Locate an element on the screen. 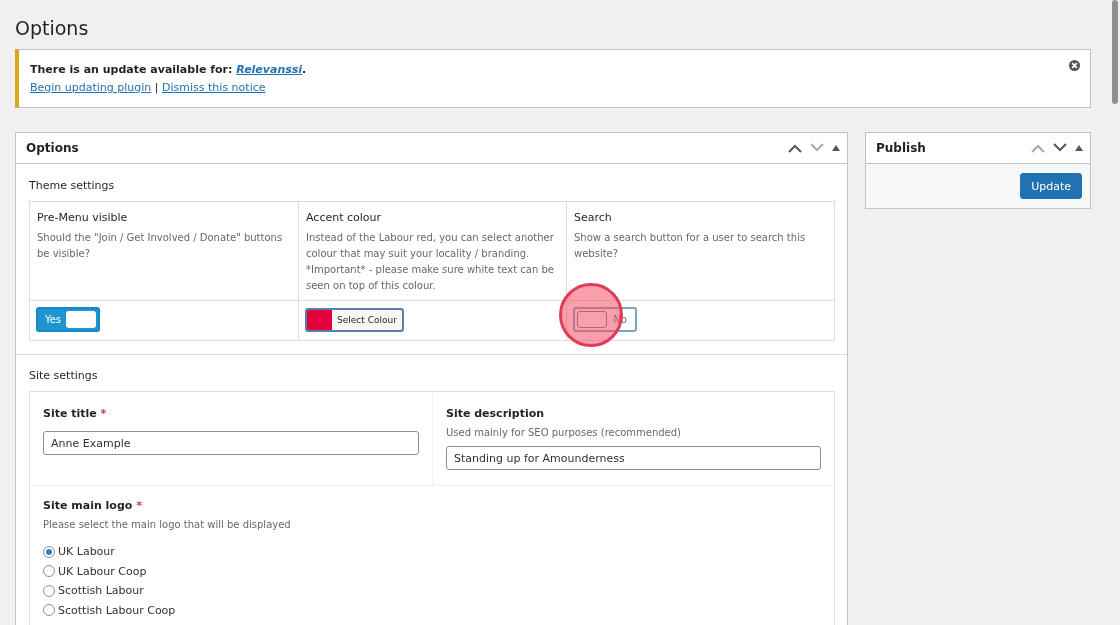 The height and width of the screenshot is (625, 1120). field-label: Site main logo * is located at coordinates (93, 505).